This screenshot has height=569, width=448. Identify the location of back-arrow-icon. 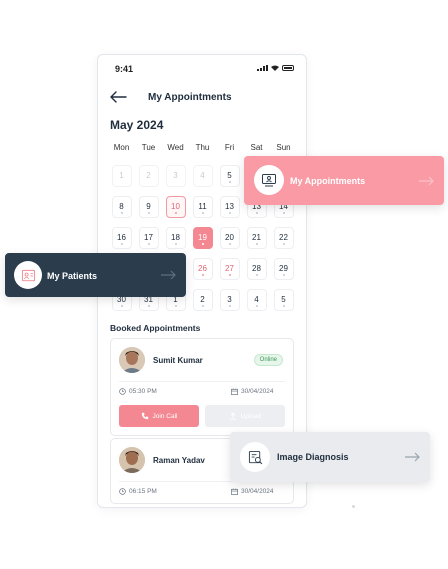
(118, 97).